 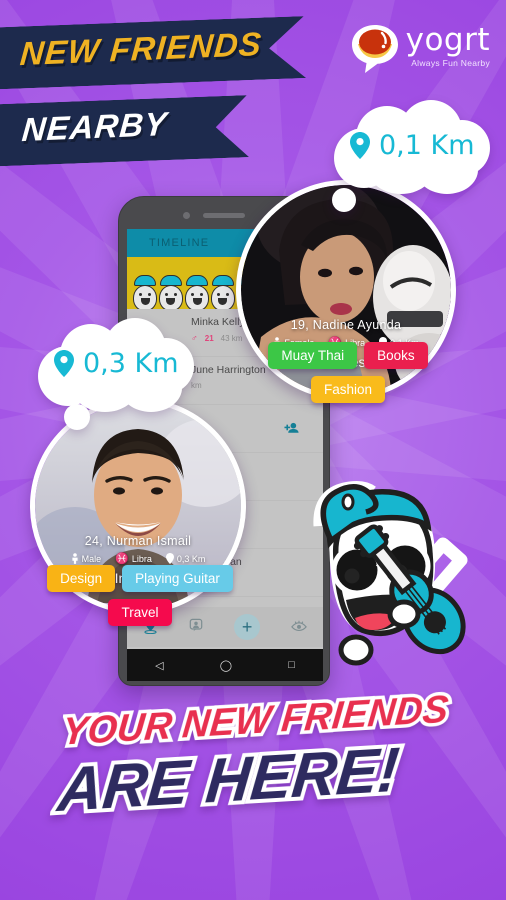 I want to click on brand-name: yogrt, so click(x=447, y=40).